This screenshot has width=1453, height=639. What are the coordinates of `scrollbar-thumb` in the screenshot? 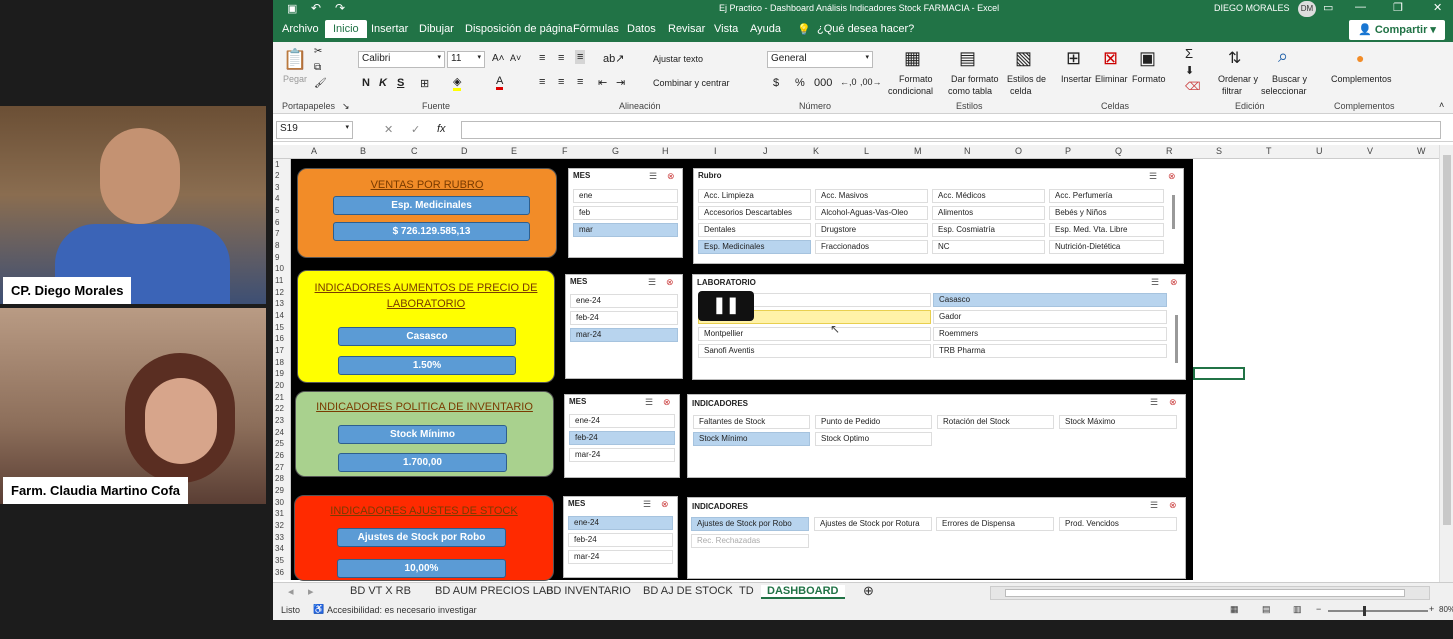 It's located at (1205, 593).